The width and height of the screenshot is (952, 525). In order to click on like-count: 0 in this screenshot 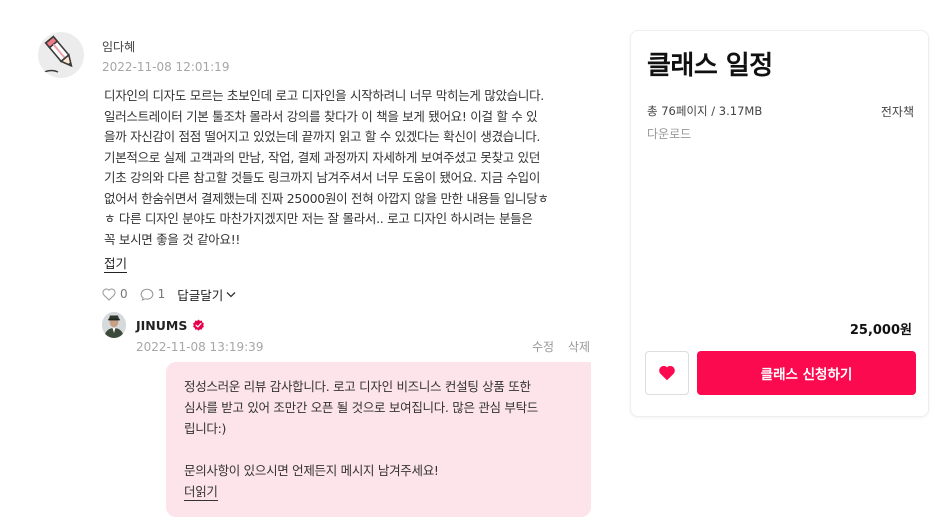, I will do `click(124, 294)`.